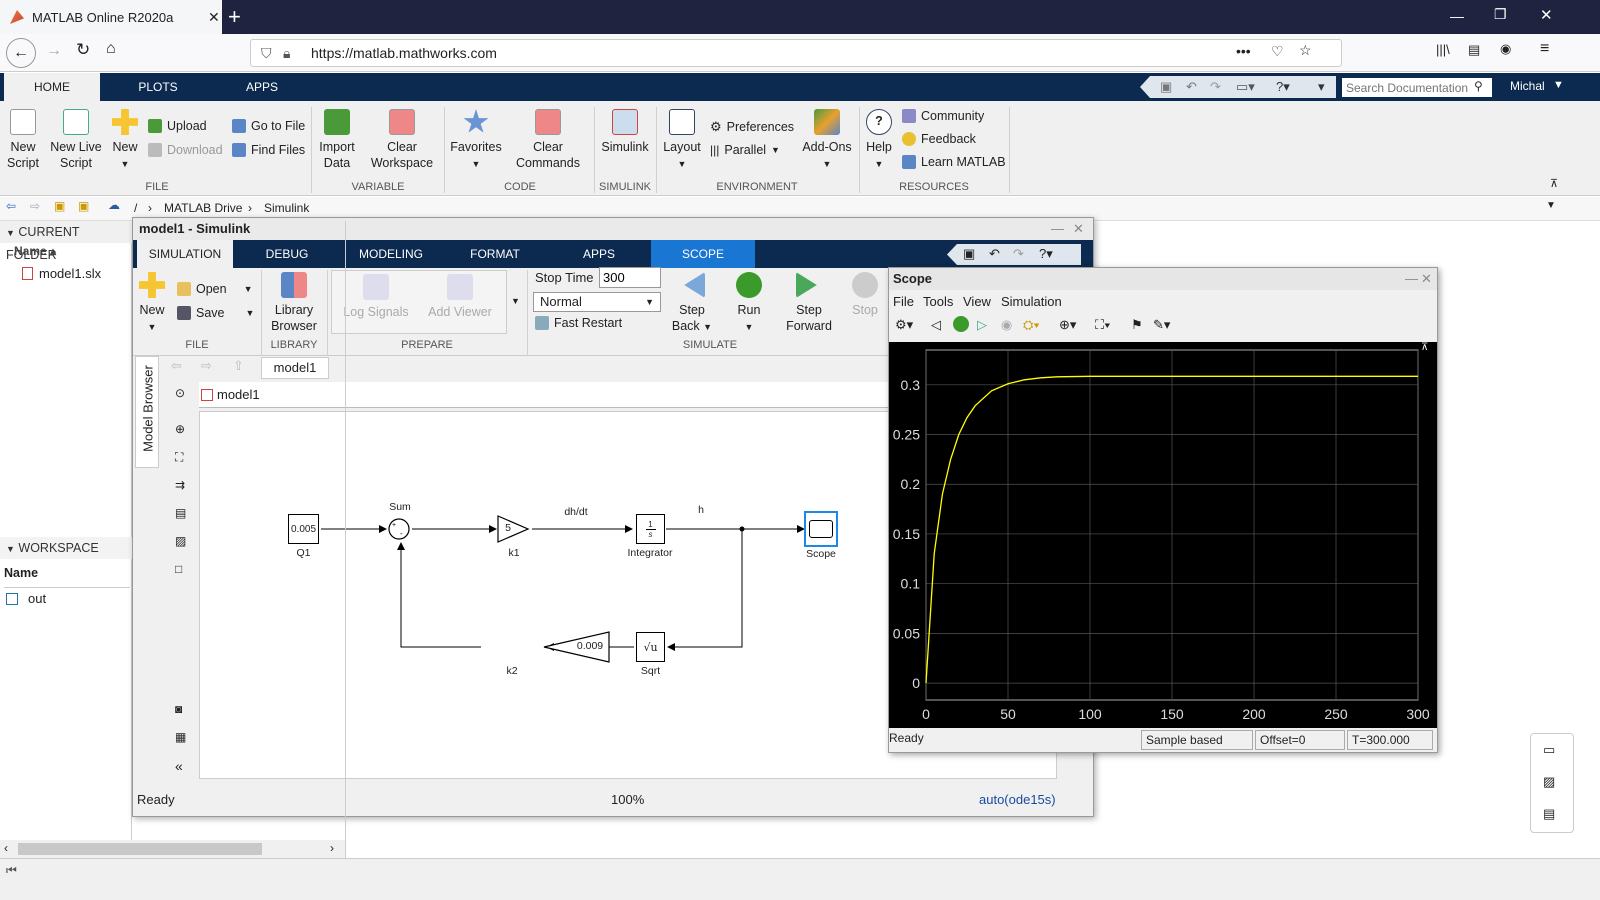  I want to click on new-model-button: New ▼, so click(152, 303).